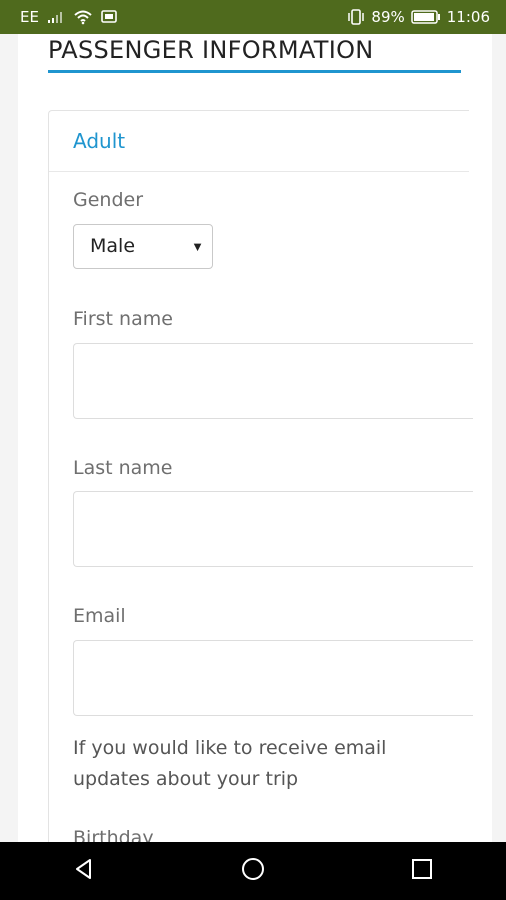 This screenshot has width=506, height=900. I want to click on vibrate-icon, so click(356, 17).